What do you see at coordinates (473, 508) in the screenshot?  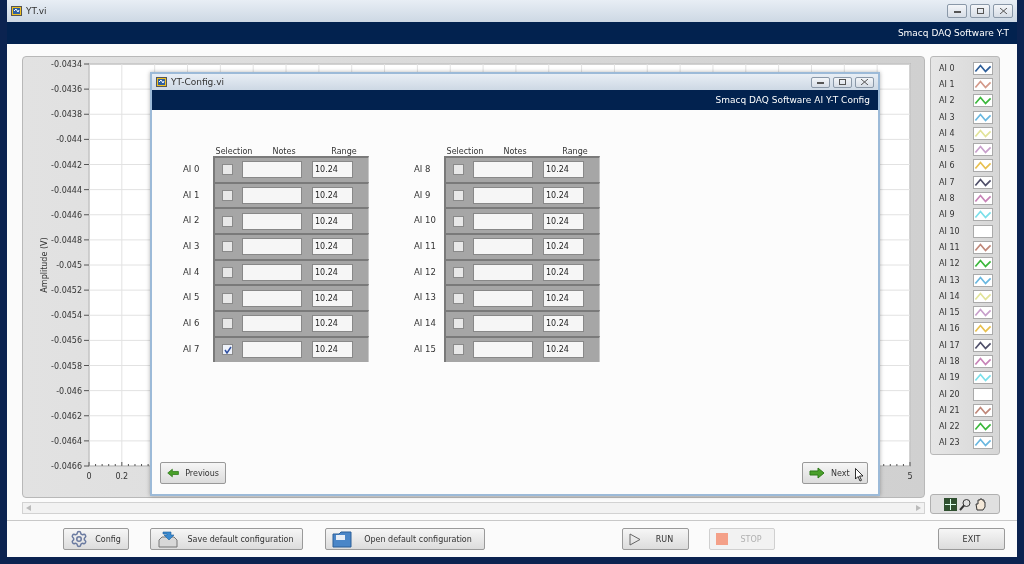 I see `horizontal-scrollbar` at bounding box center [473, 508].